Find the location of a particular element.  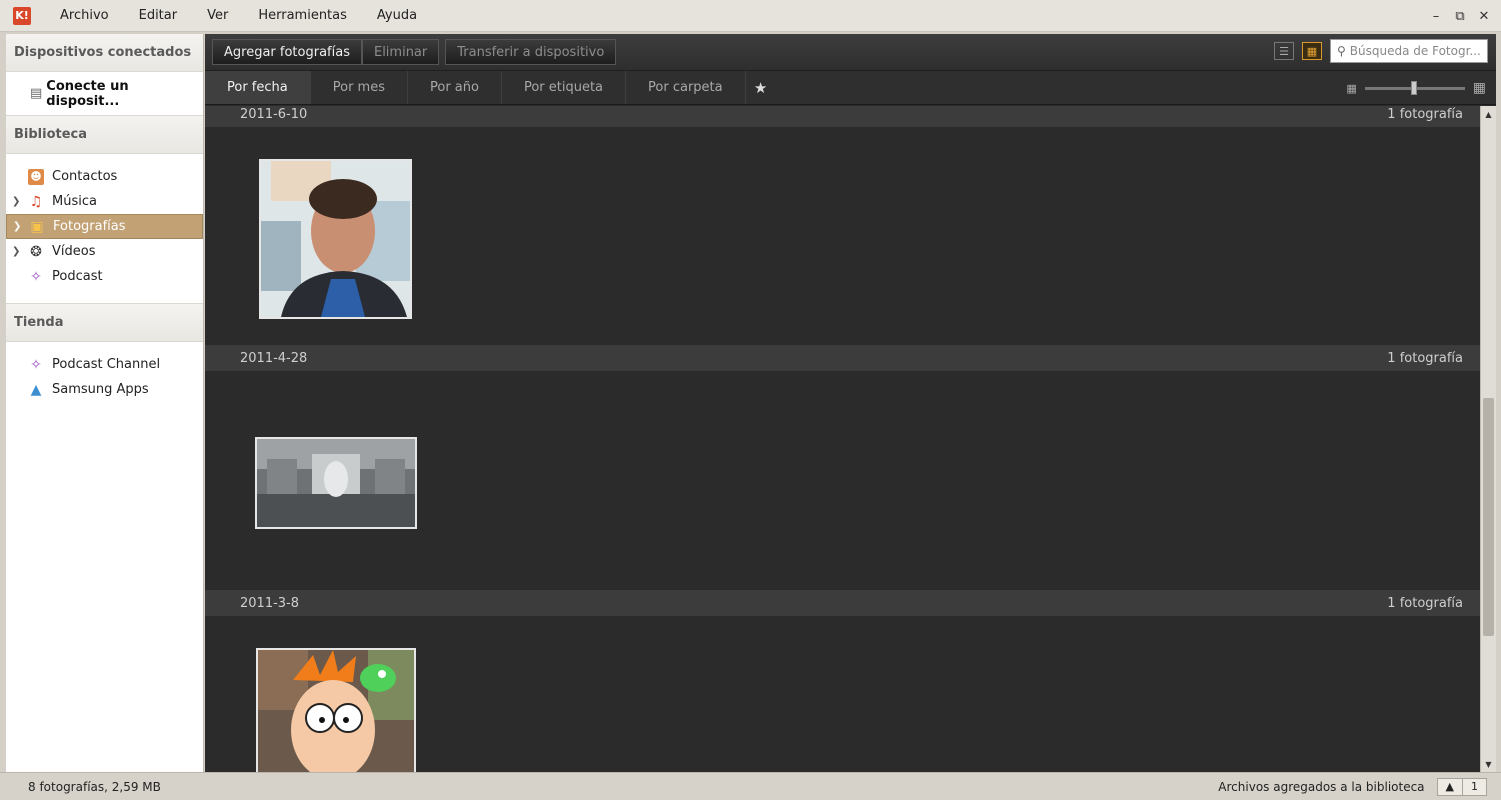

store-list: ✧ Podcast Channel ▲ Samsung Apps is located at coordinates (104, 379).